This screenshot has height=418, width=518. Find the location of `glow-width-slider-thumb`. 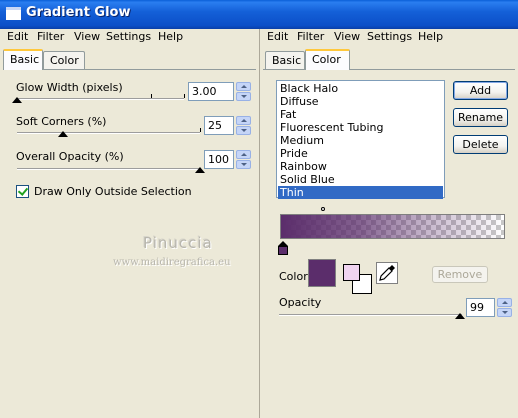

glow-width-slider-thumb is located at coordinates (17, 100).